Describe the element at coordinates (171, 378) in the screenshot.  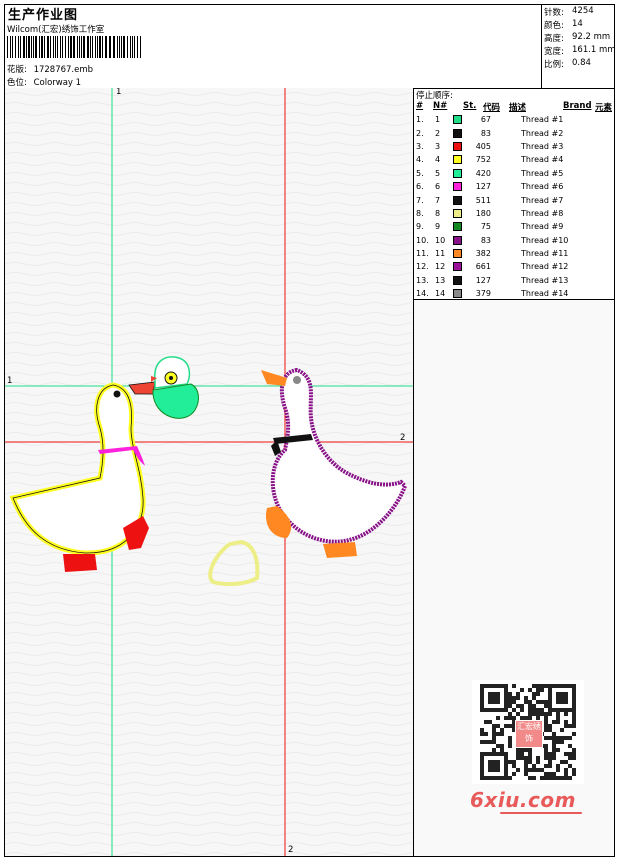
I see `small-chick-eye` at that location.